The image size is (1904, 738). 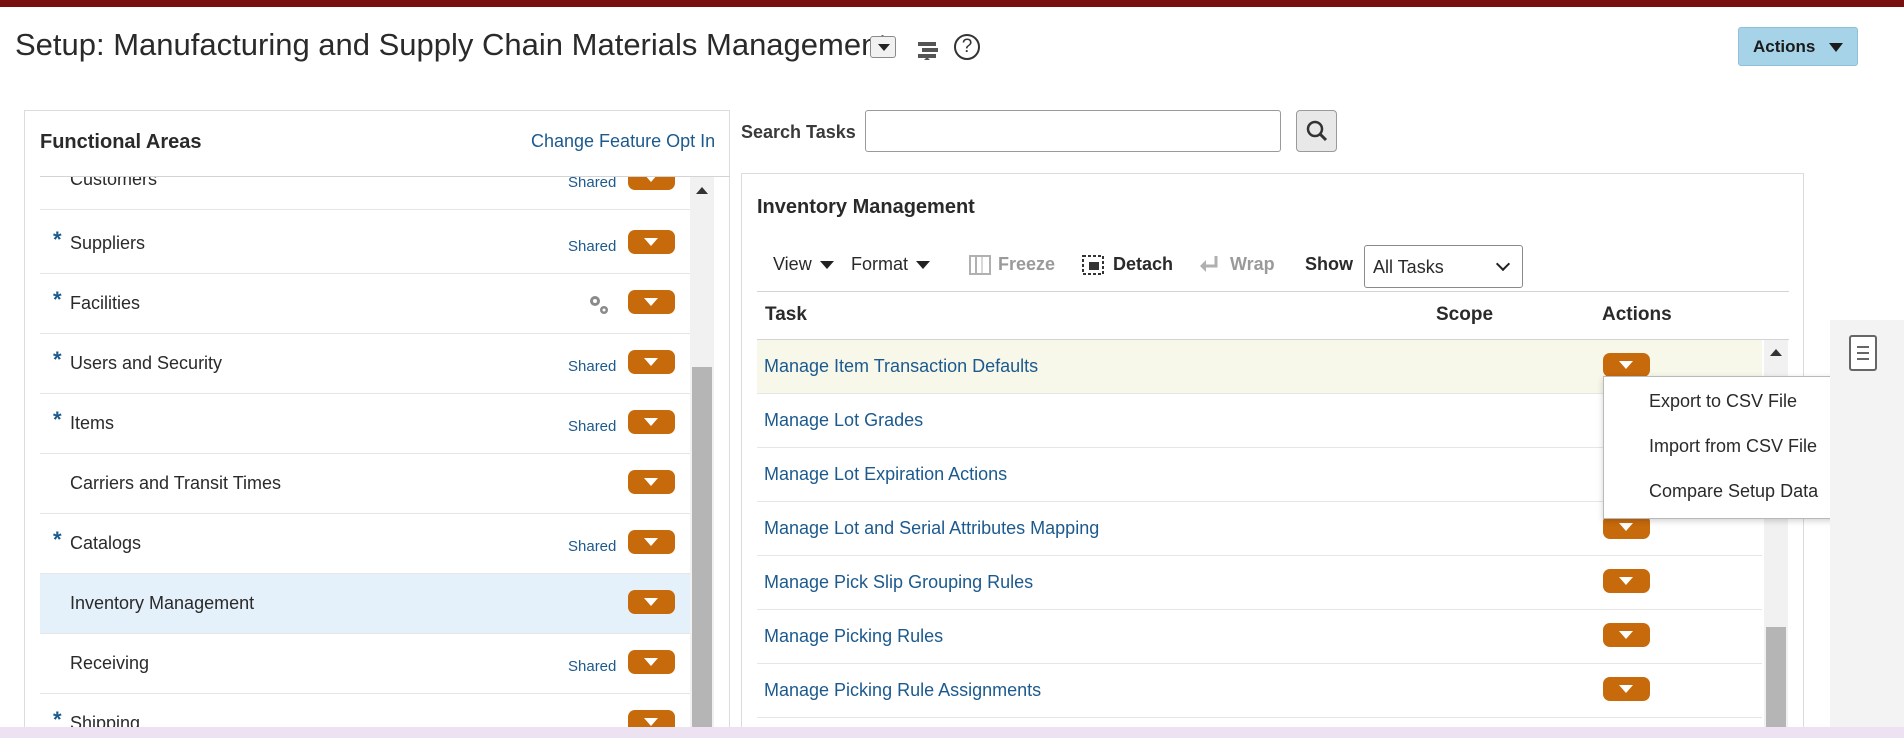 What do you see at coordinates (853, 636) in the screenshot?
I see `task-link: Manage Picking Rules` at bounding box center [853, 636].